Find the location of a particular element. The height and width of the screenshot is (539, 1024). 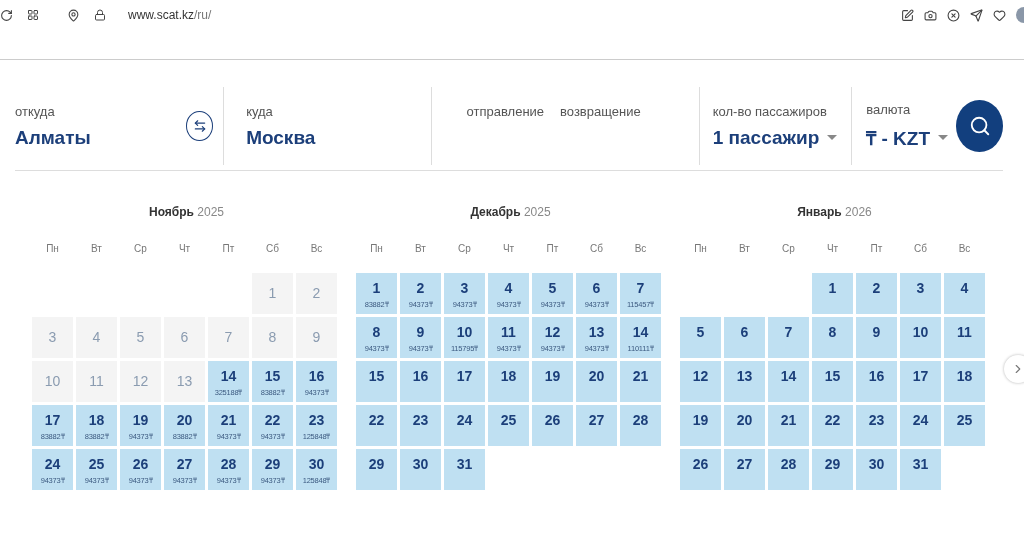

search-button is located at coordinates (979, 126).